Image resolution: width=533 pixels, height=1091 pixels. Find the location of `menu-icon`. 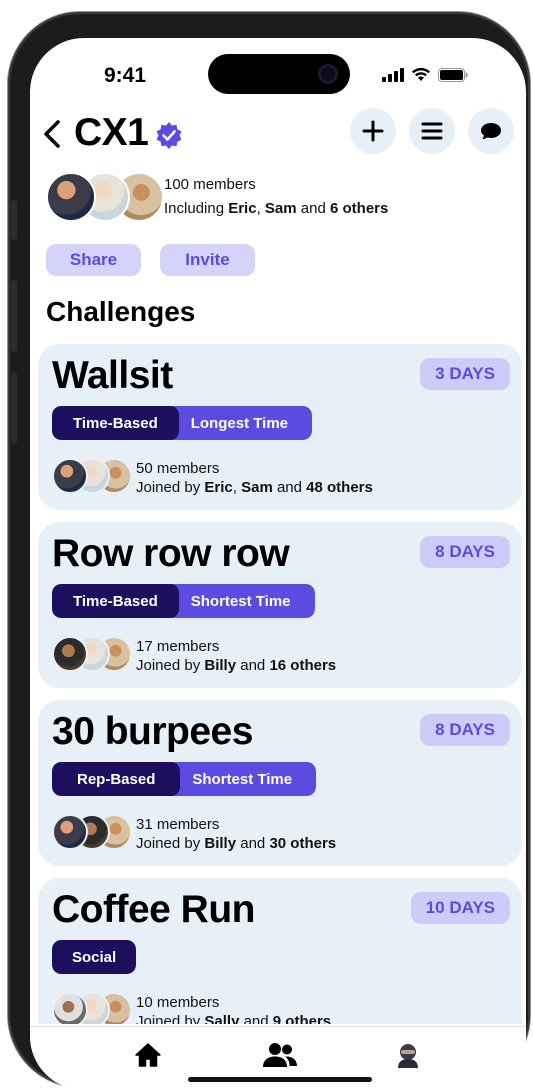

menu-icon is located at coordinates (432, 131).